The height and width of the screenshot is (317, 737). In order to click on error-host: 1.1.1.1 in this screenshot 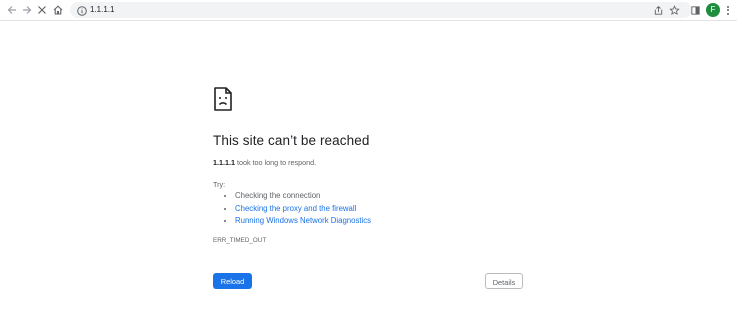, I will do `click(224, 162)`.